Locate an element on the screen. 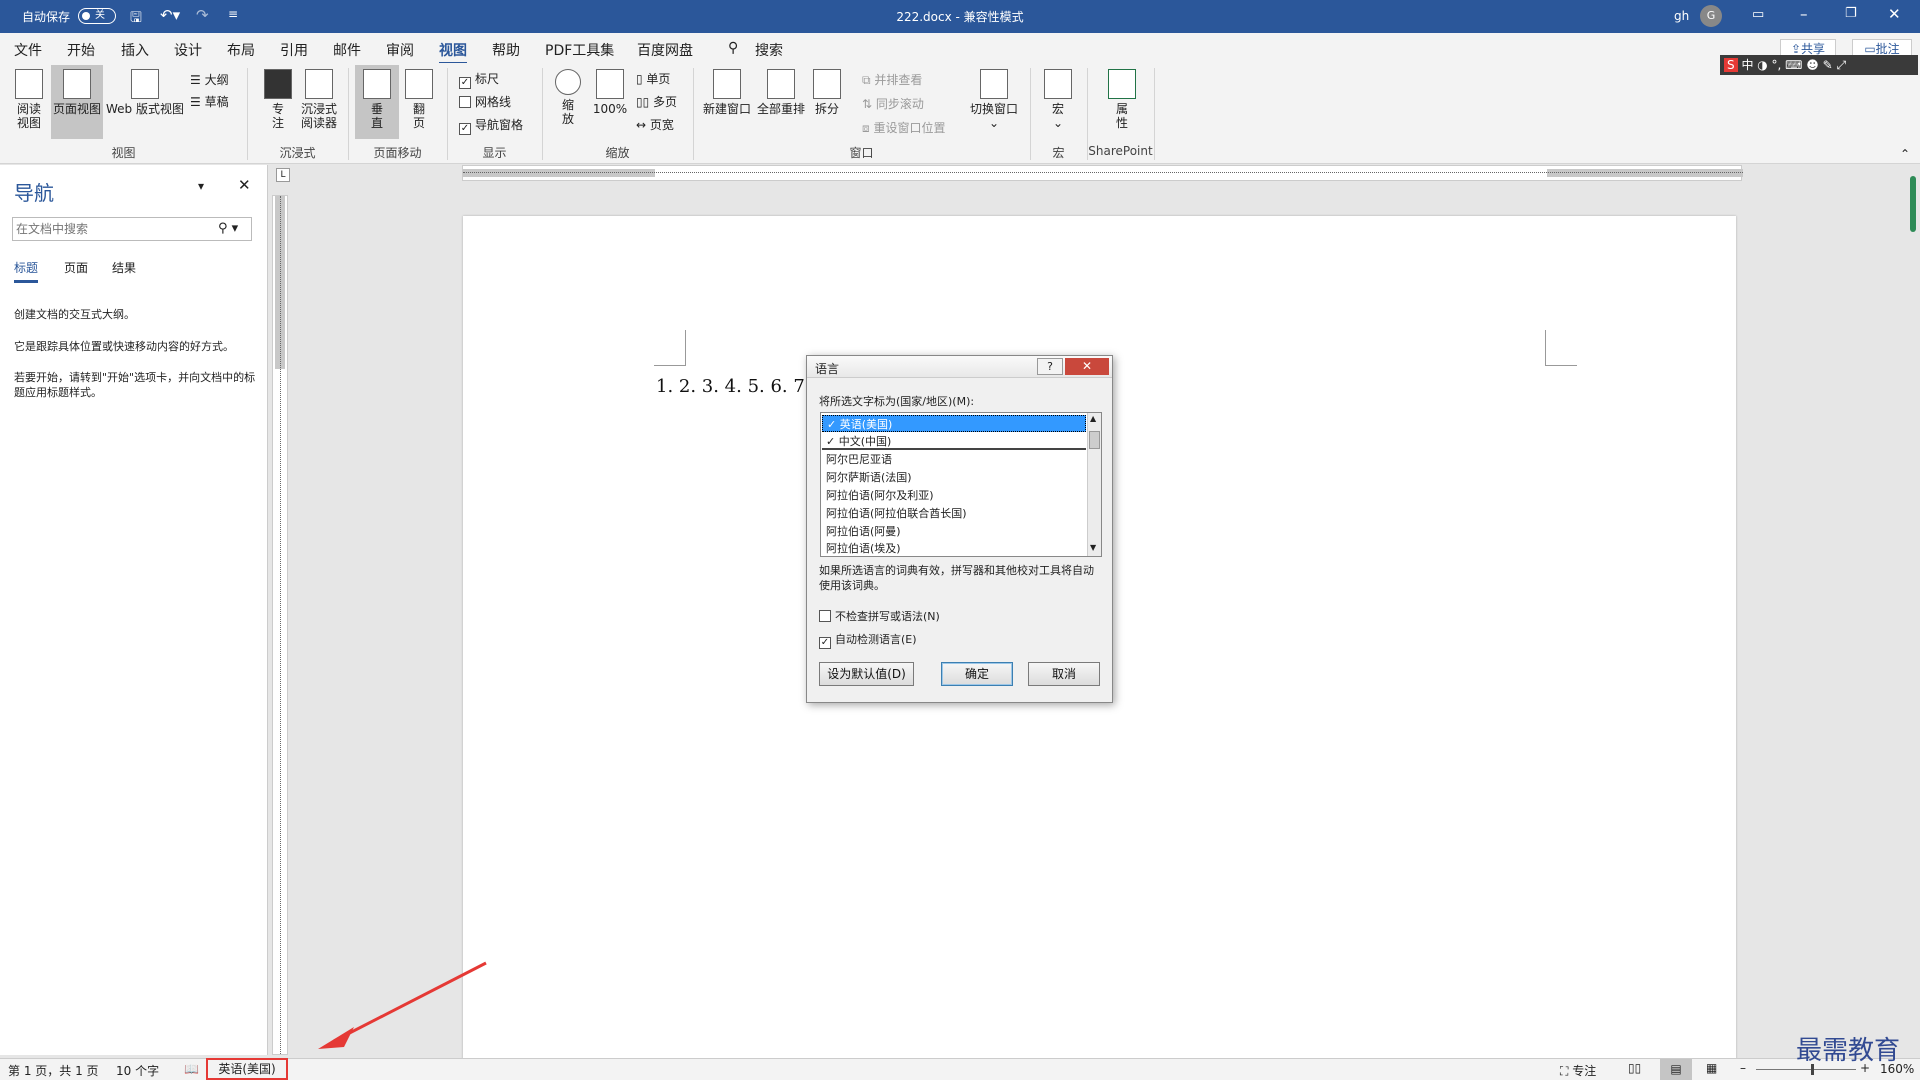 Image resolution: width=1920 pixels, height=1080 pixels. auto-detect-checkbox: ✓ 自动检测语言(E) is located at coordinates (868, 640).